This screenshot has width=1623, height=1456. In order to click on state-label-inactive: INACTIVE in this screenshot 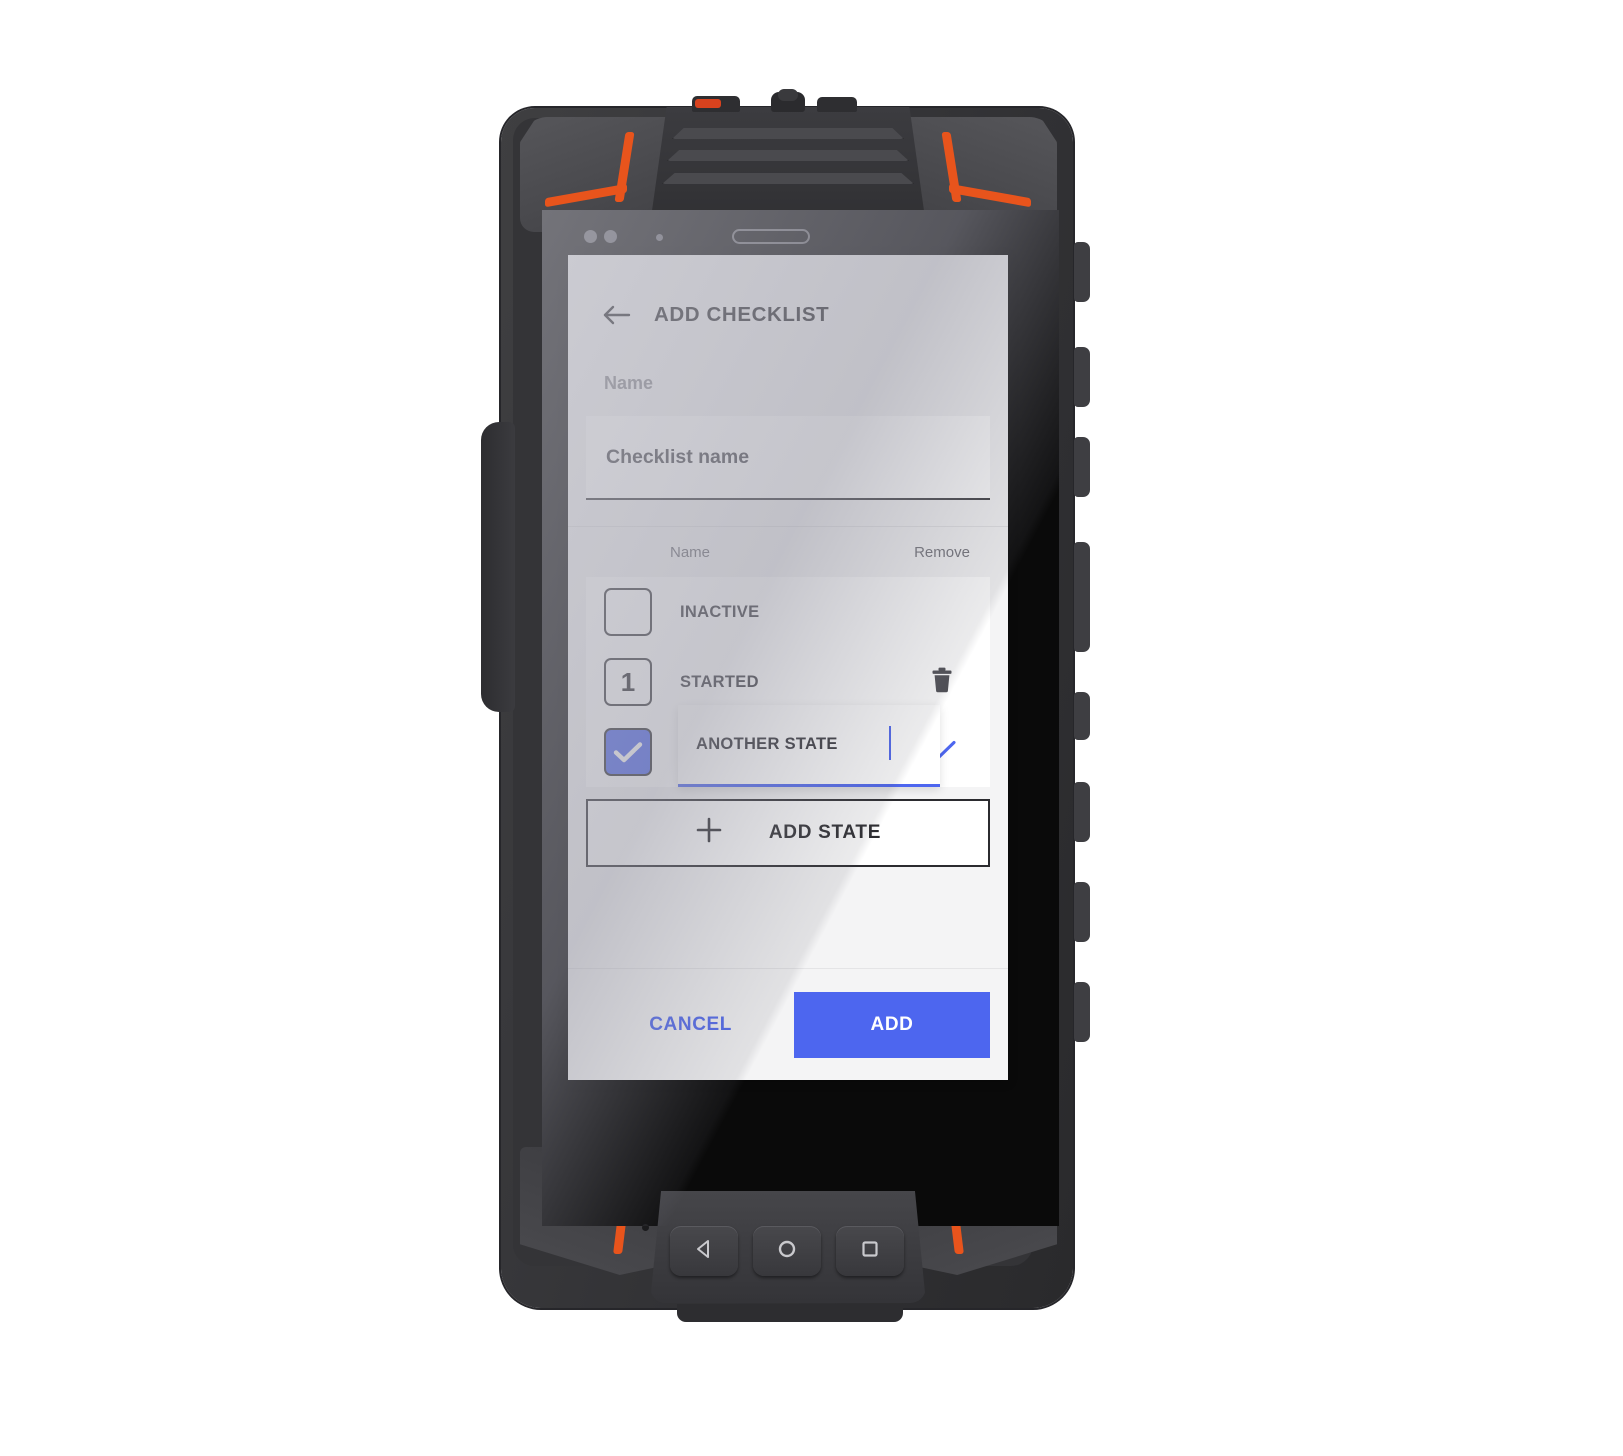, I will do `click(720, 611)`.